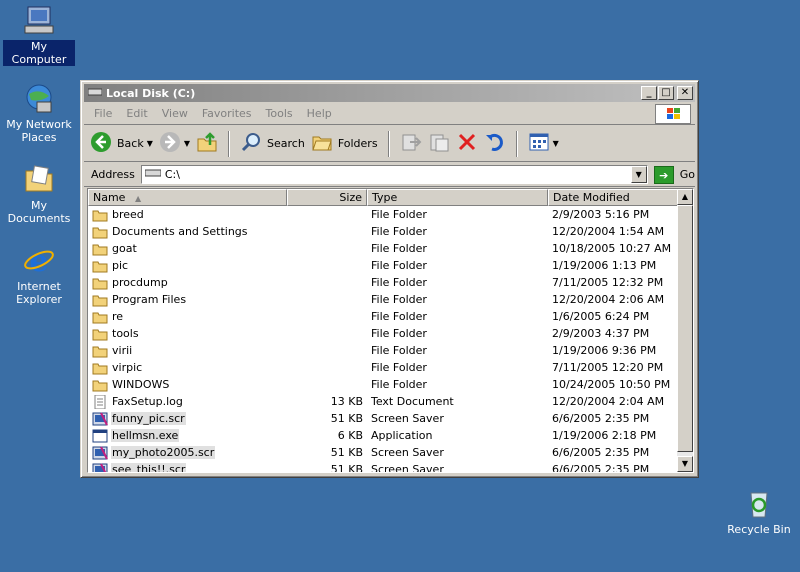  I want to click on go-label: Go, so click(687, 174).